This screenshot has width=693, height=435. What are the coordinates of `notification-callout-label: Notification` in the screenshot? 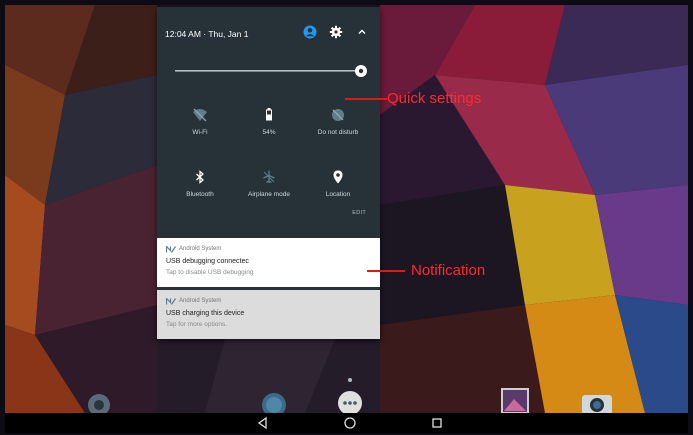 It's located at (448, 270).